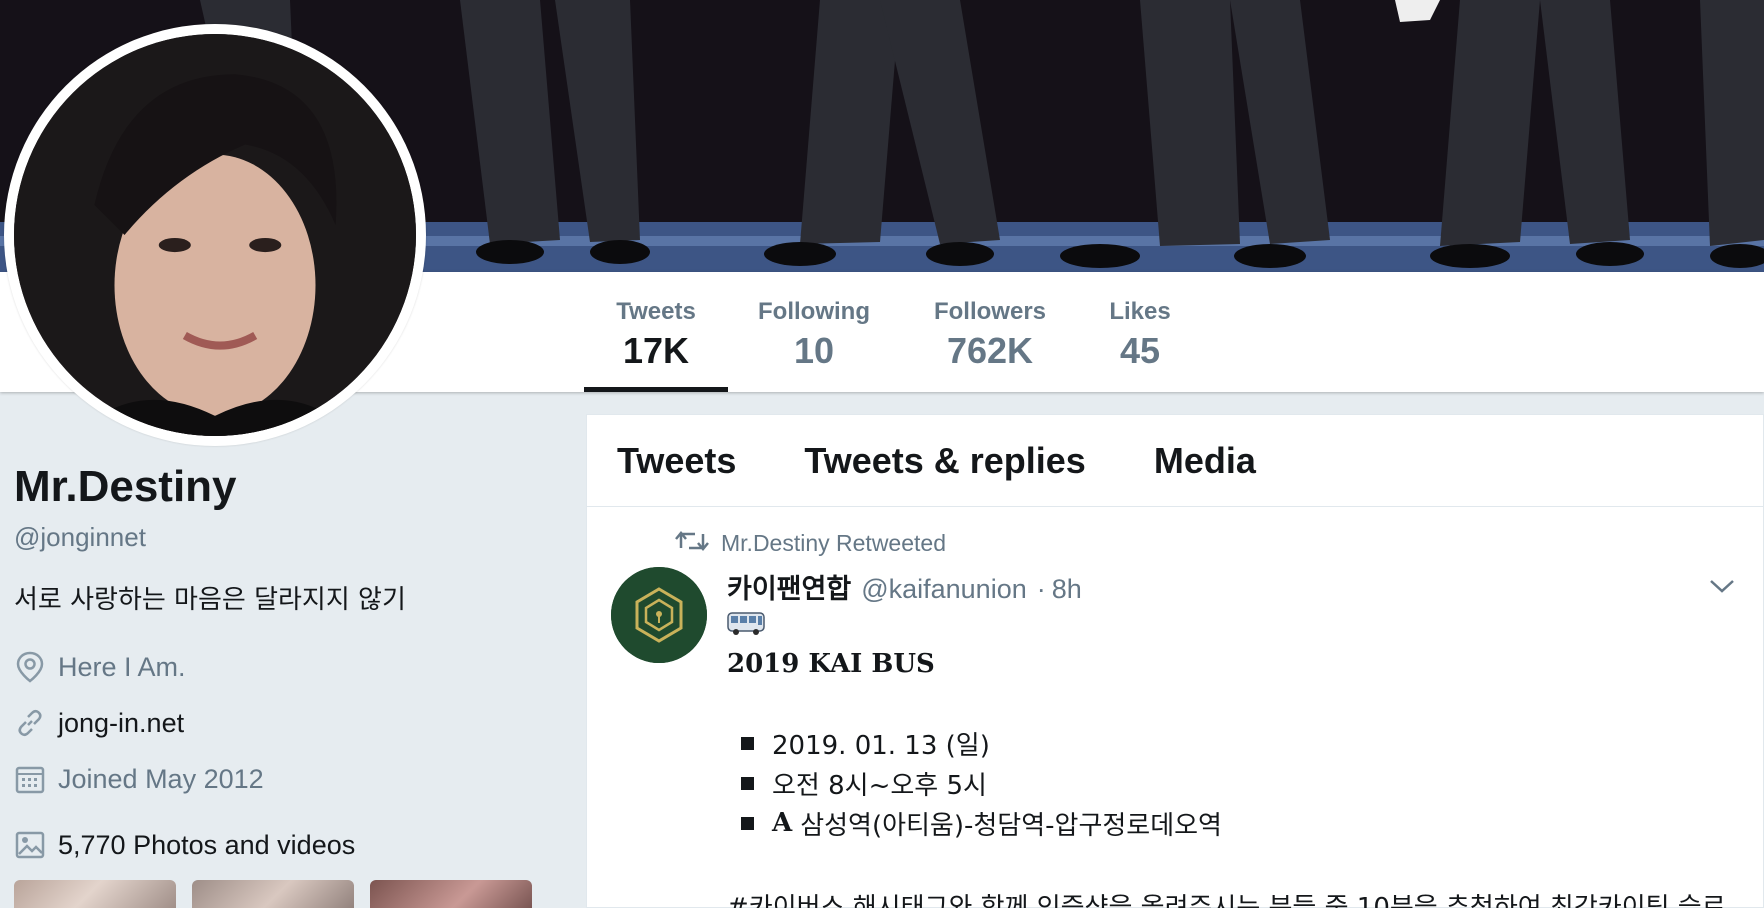 The image size is (1764, 908). Describe the element at coordinates (789, 586) in the screenshot. I see `tweet-author-name: 카이팬연합` at that location.